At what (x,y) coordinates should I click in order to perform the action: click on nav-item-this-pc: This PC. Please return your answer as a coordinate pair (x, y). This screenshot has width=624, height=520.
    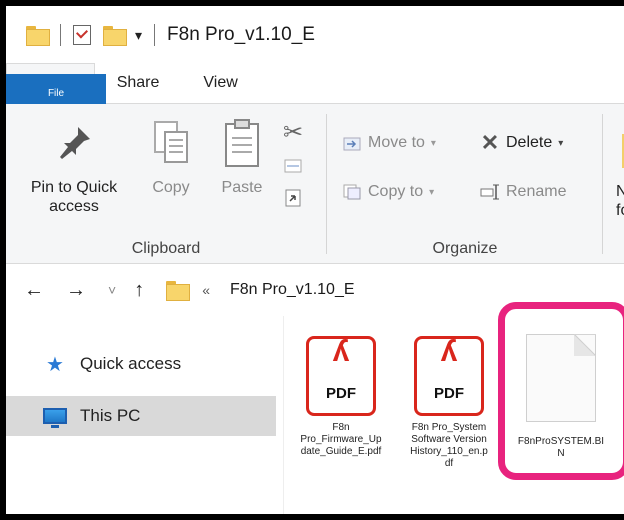
    Looking at the image, I should click on (141, 416).